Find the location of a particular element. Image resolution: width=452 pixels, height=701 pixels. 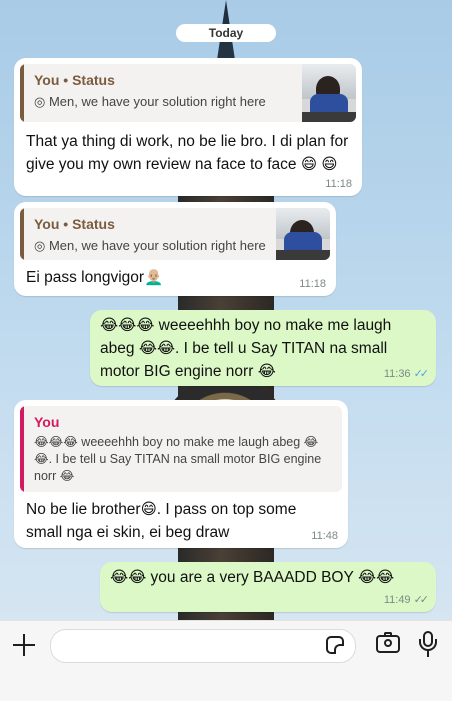

outgoing-message: 😂😂 you are a very BAAADD BOY 😂😂 11:49 ✓✓ is located at coordinates (268, 587).